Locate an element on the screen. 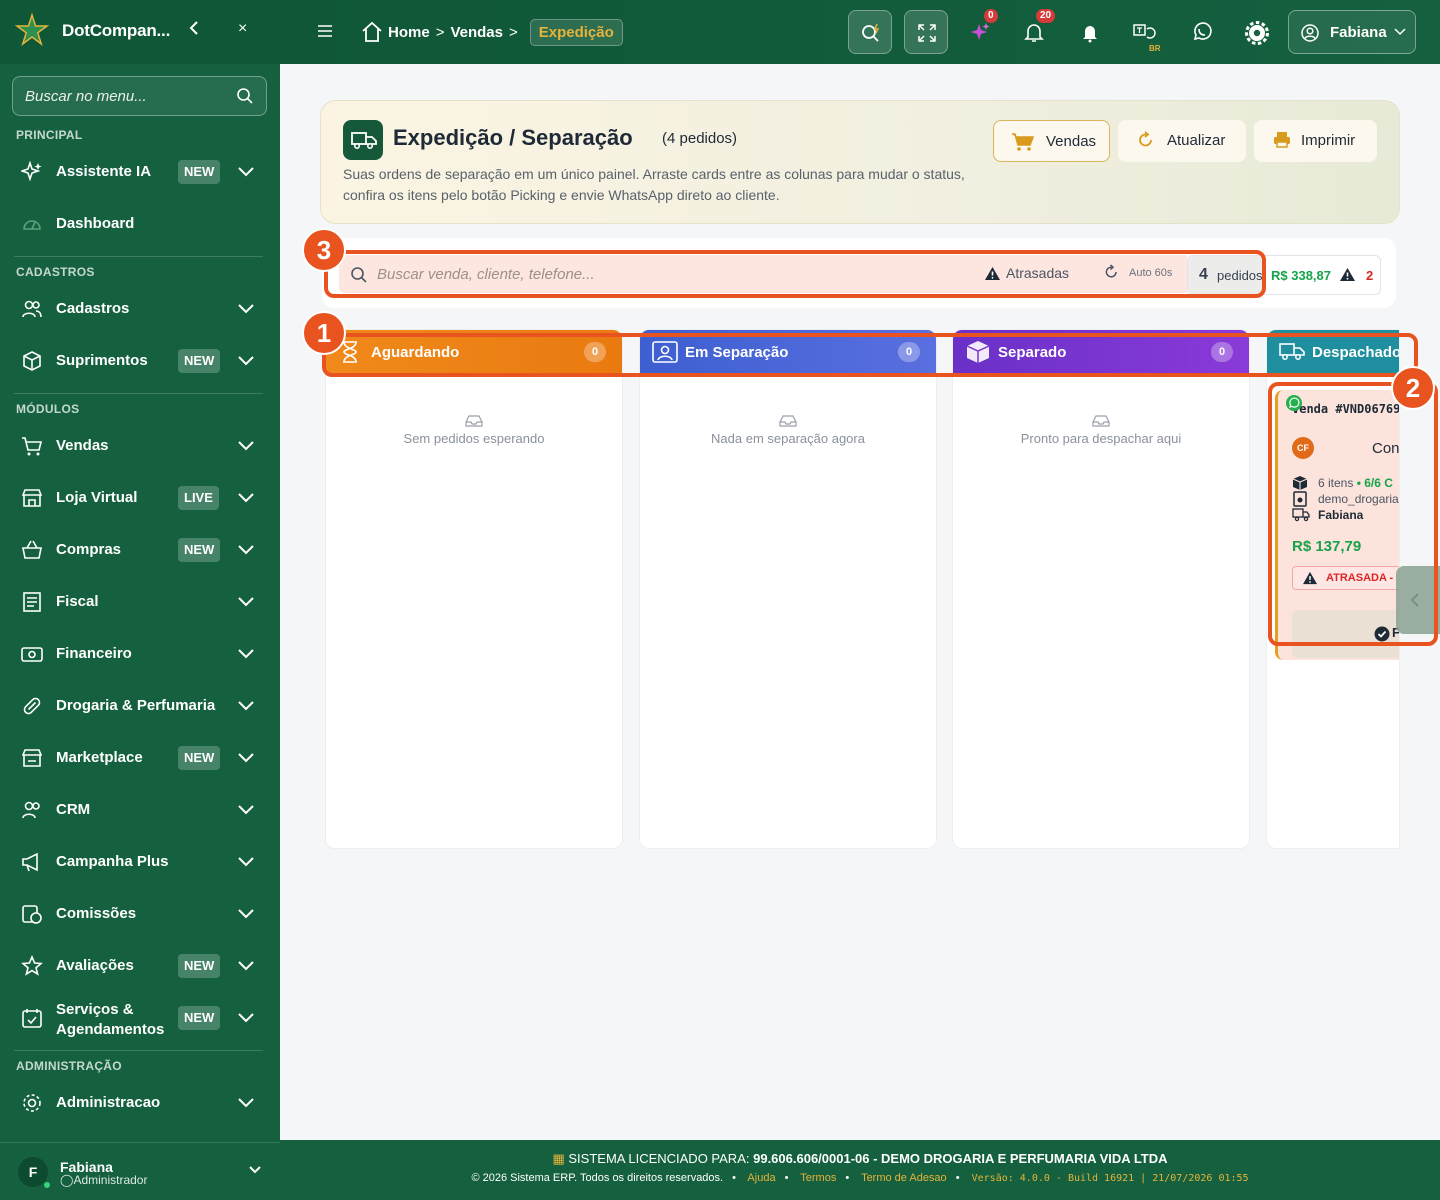 This screenshot has height=1200, width=1440. sidebar-item-fiscal: Fiscal is located at coordinates (140, 602).